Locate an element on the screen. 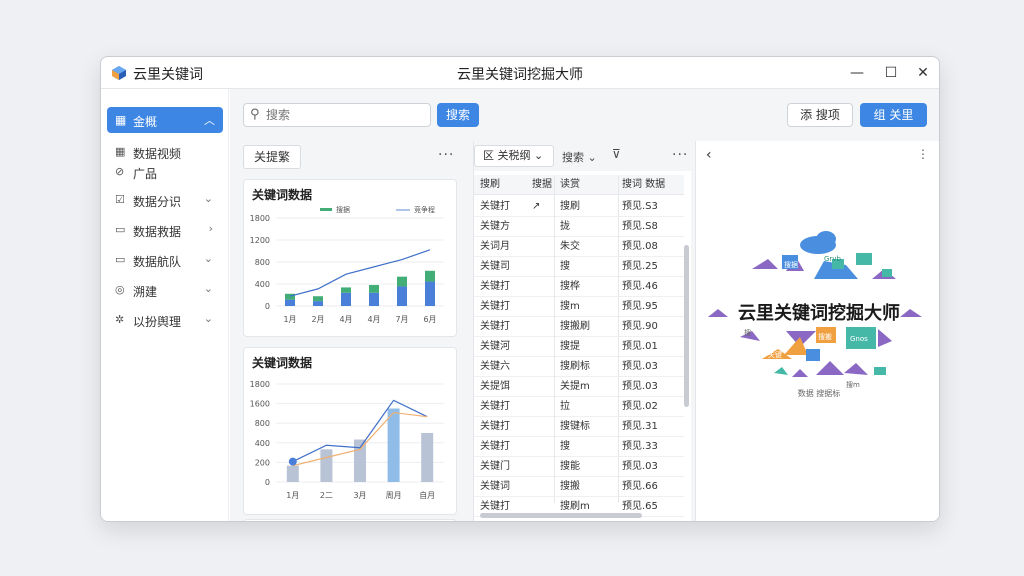  search-input is located at coordinates (346, 115).